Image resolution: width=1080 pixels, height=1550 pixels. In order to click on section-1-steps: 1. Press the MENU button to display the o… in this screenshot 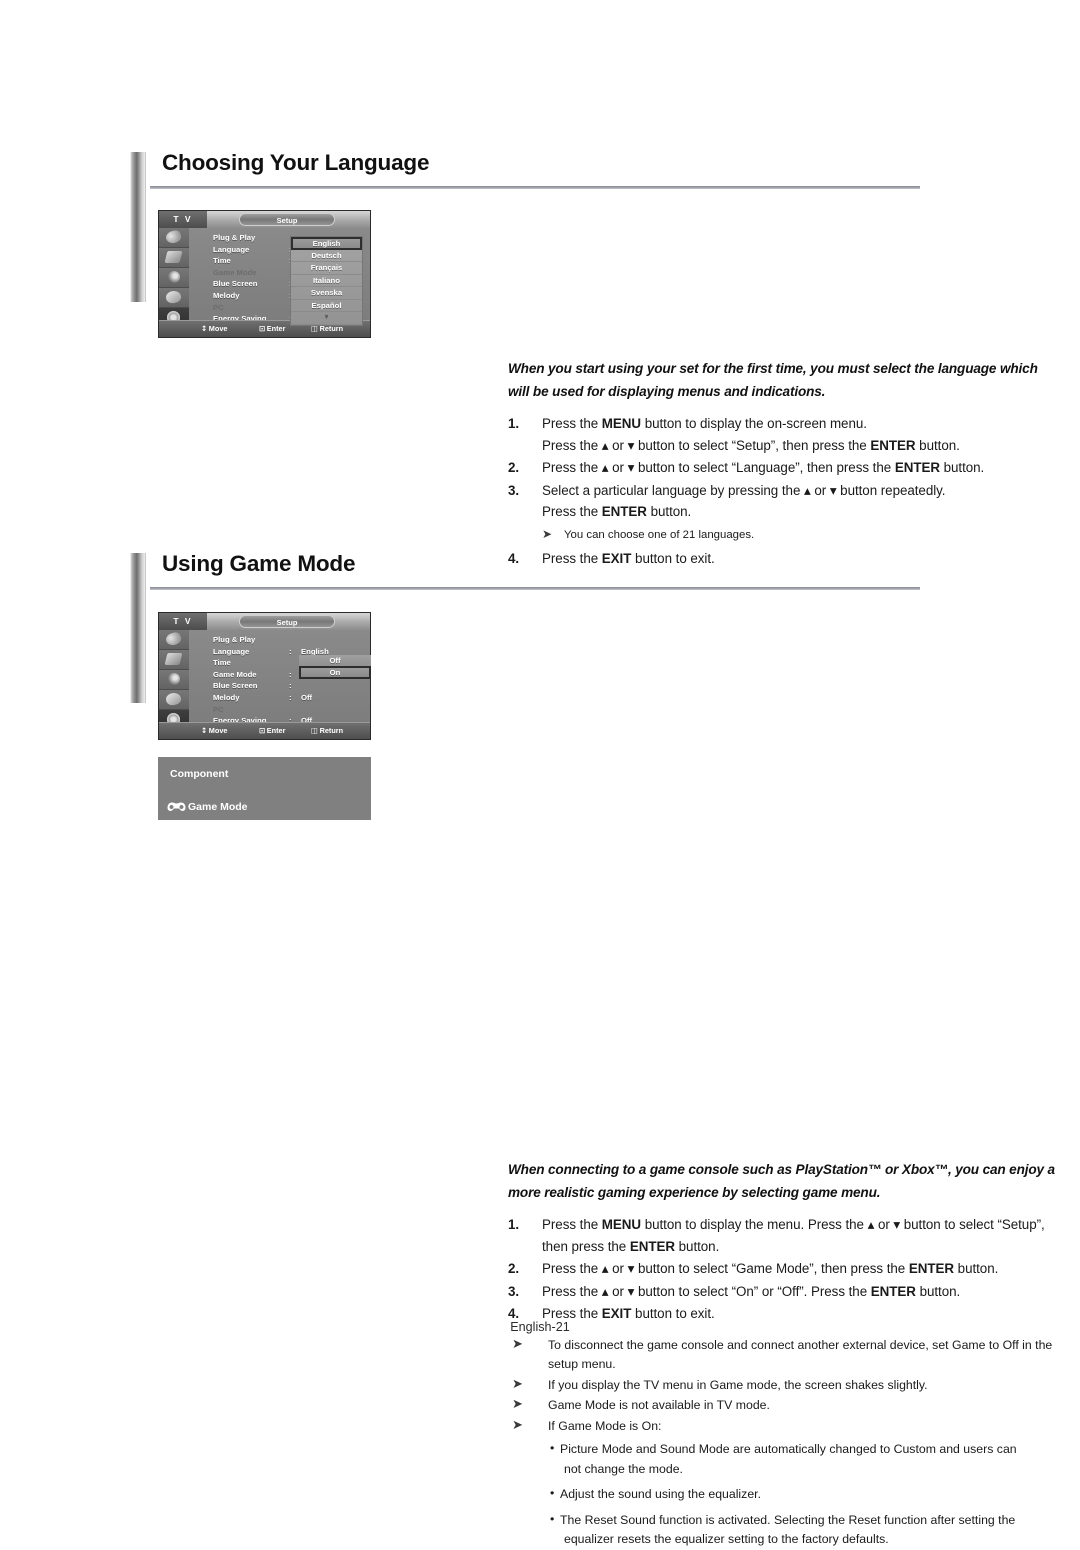, I will do `click(784, 491)`.